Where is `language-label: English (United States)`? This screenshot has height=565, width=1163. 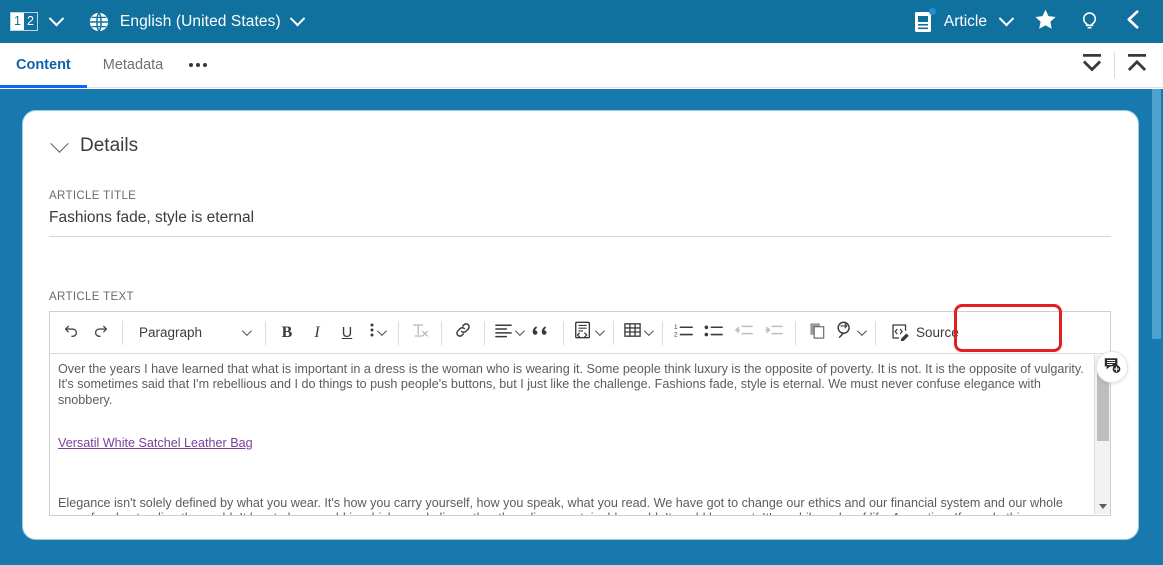
language-label: English (United States) is located at coordinates (200, 21).